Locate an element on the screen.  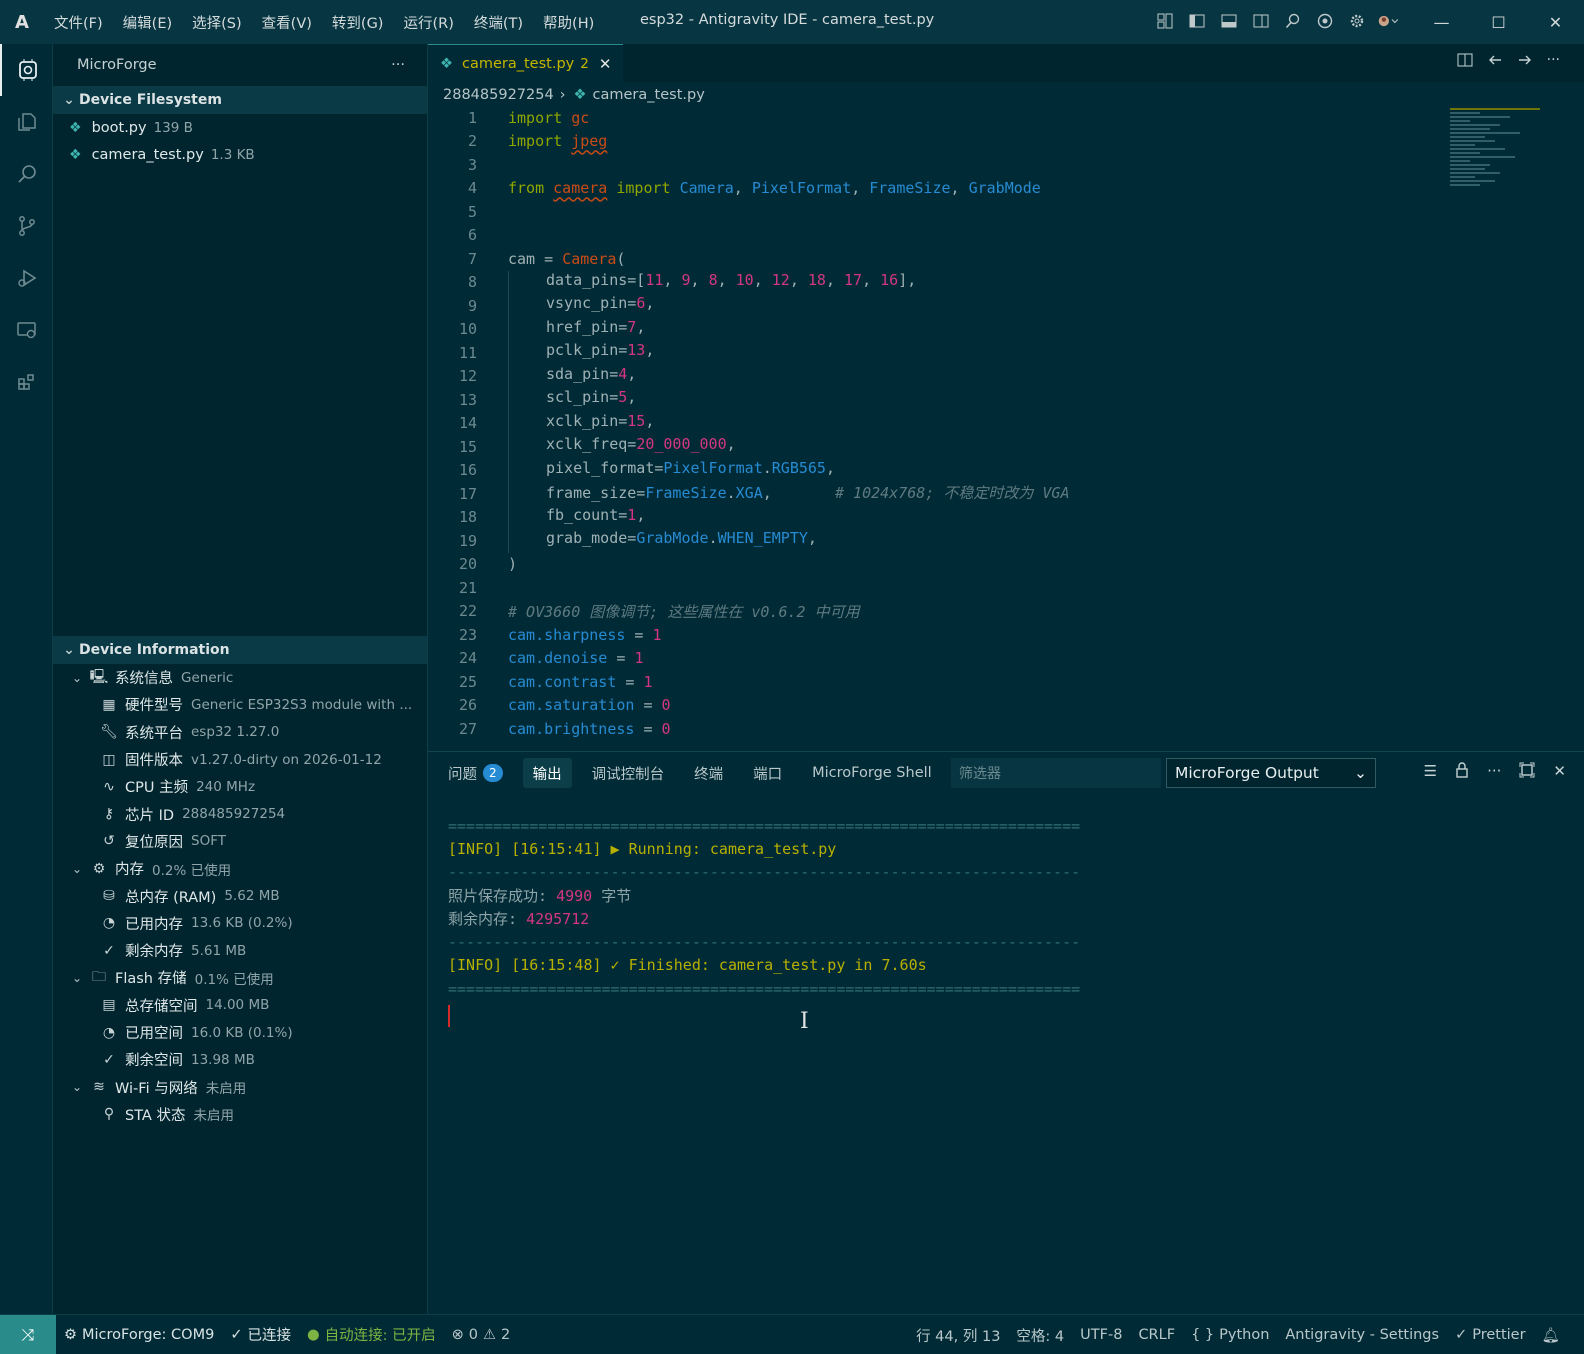
status-settings: Antigravity - Settings is located at coordinates (1362, 1335).